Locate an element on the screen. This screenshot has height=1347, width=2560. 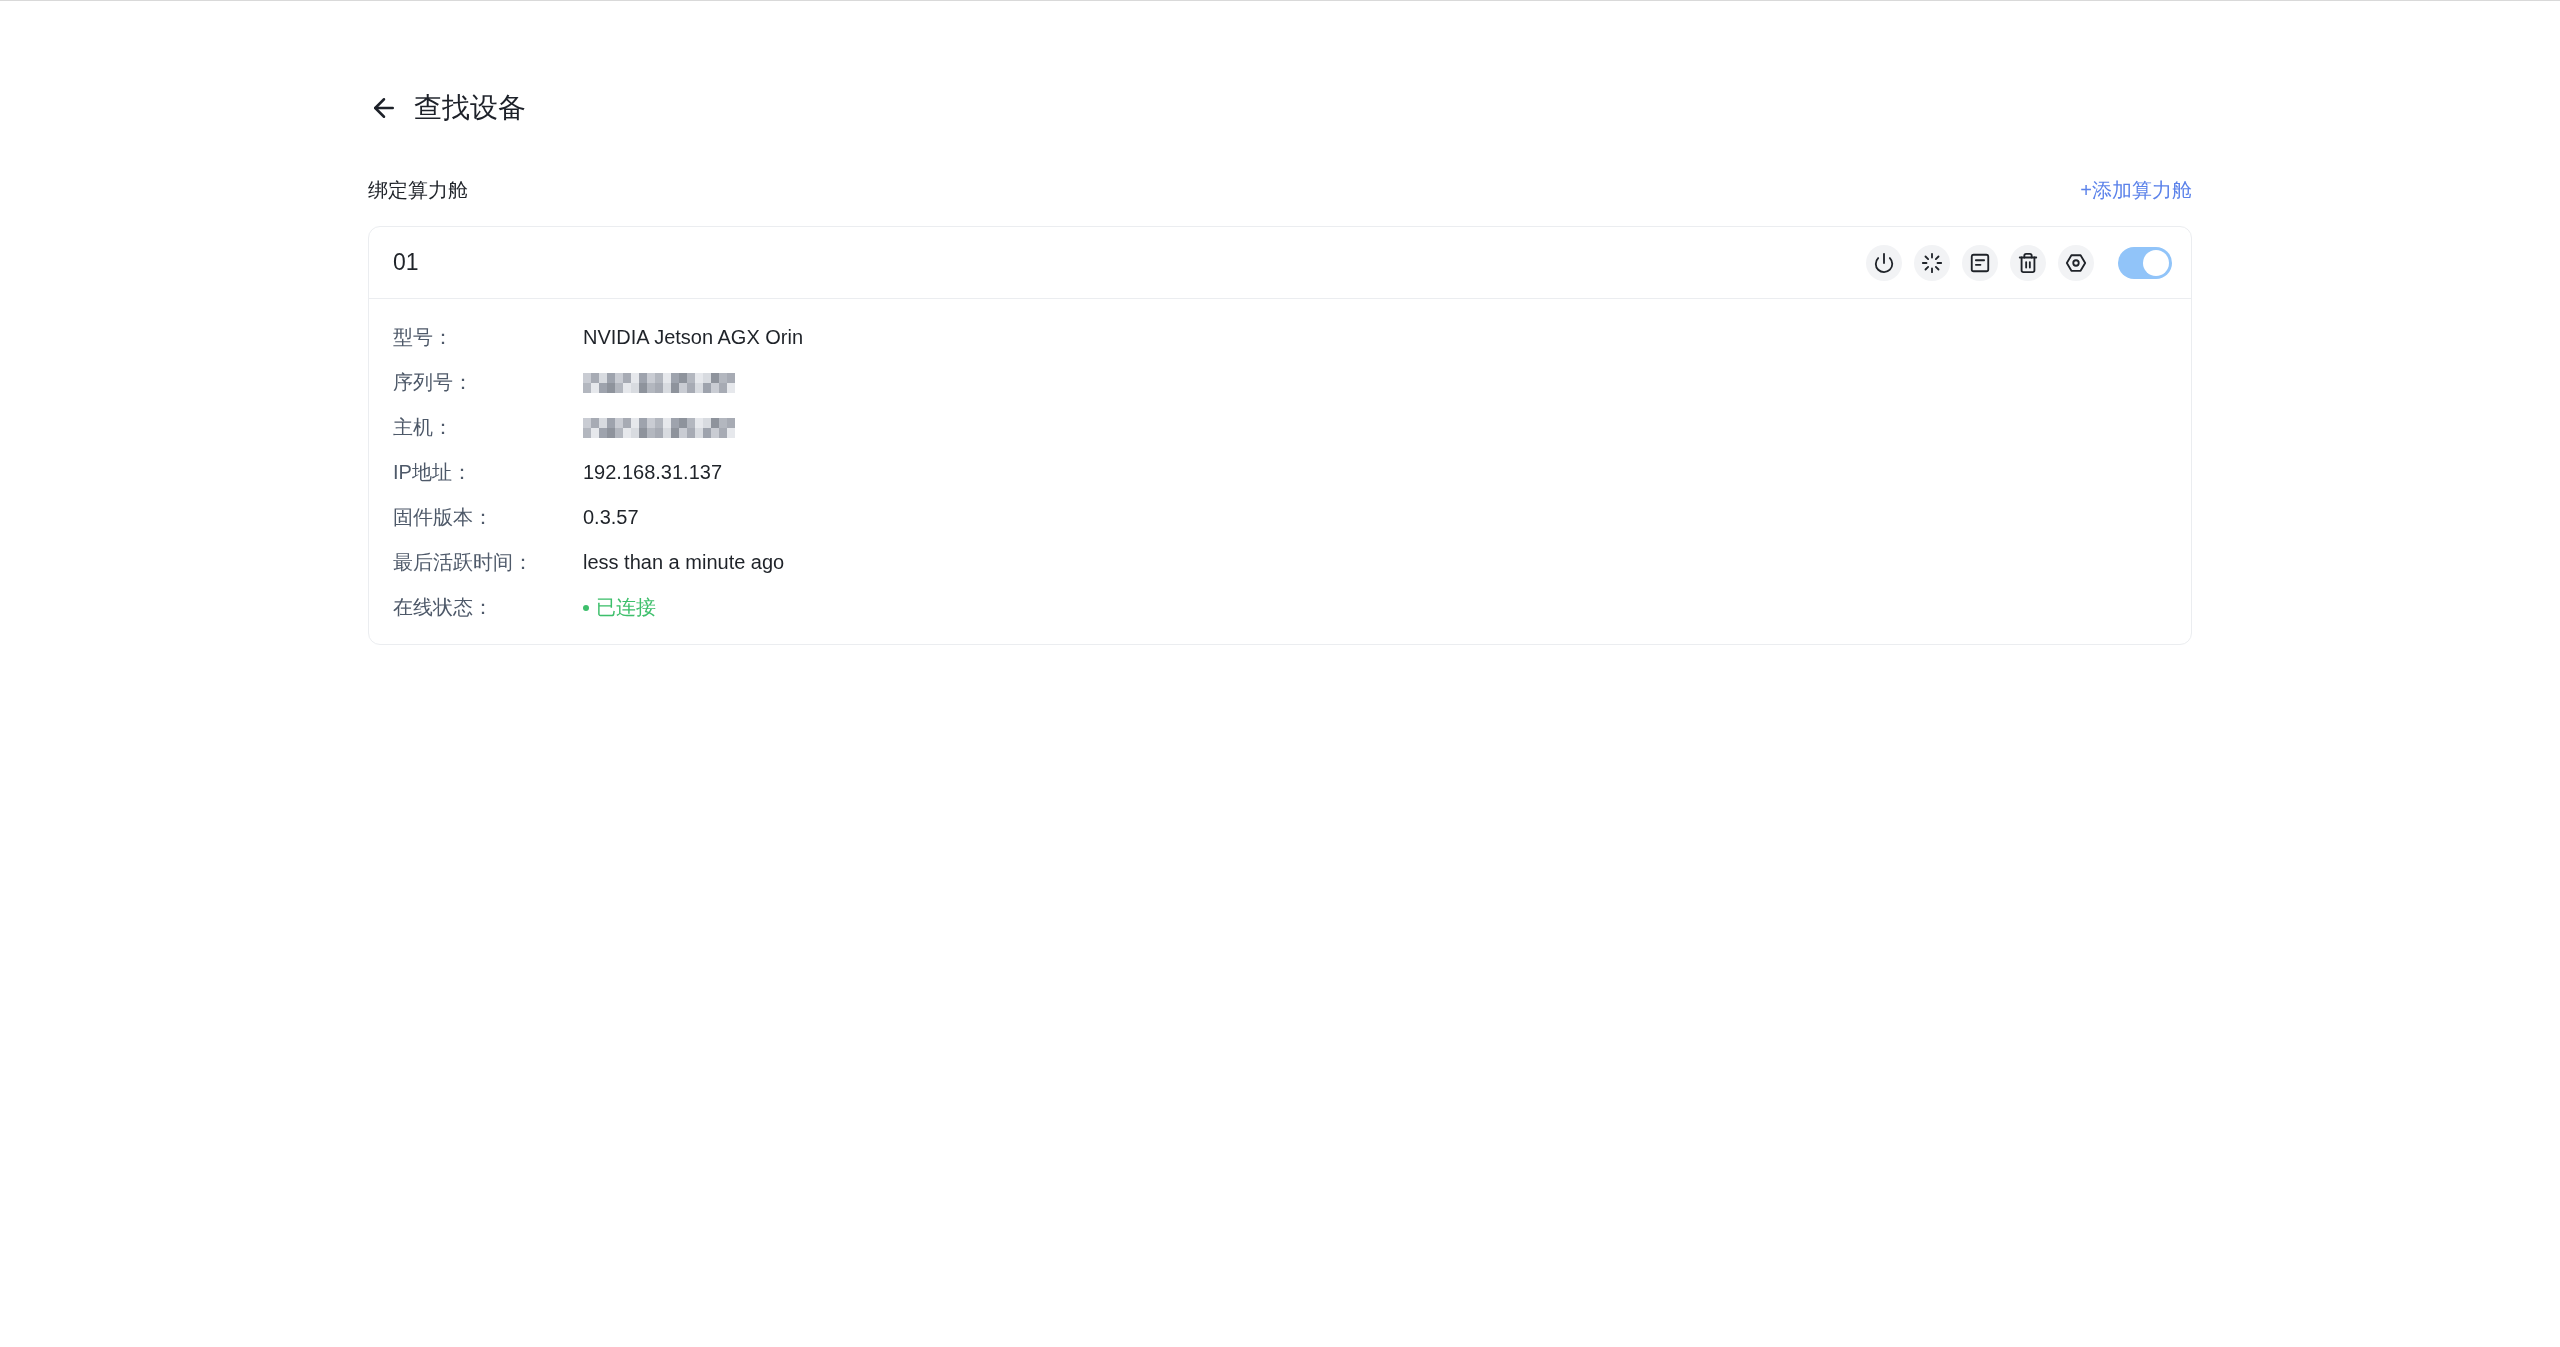
loader-icon is located at coordinates (1932, 262).